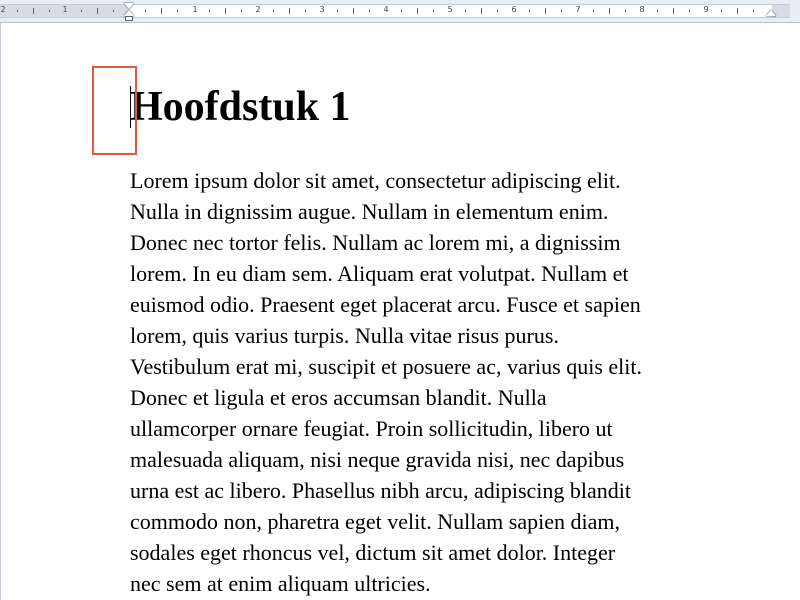  What do you see at coordinates (514, 9) in the screenshot?
I see `ruler-number: 6` at bounding box center [514, 9].